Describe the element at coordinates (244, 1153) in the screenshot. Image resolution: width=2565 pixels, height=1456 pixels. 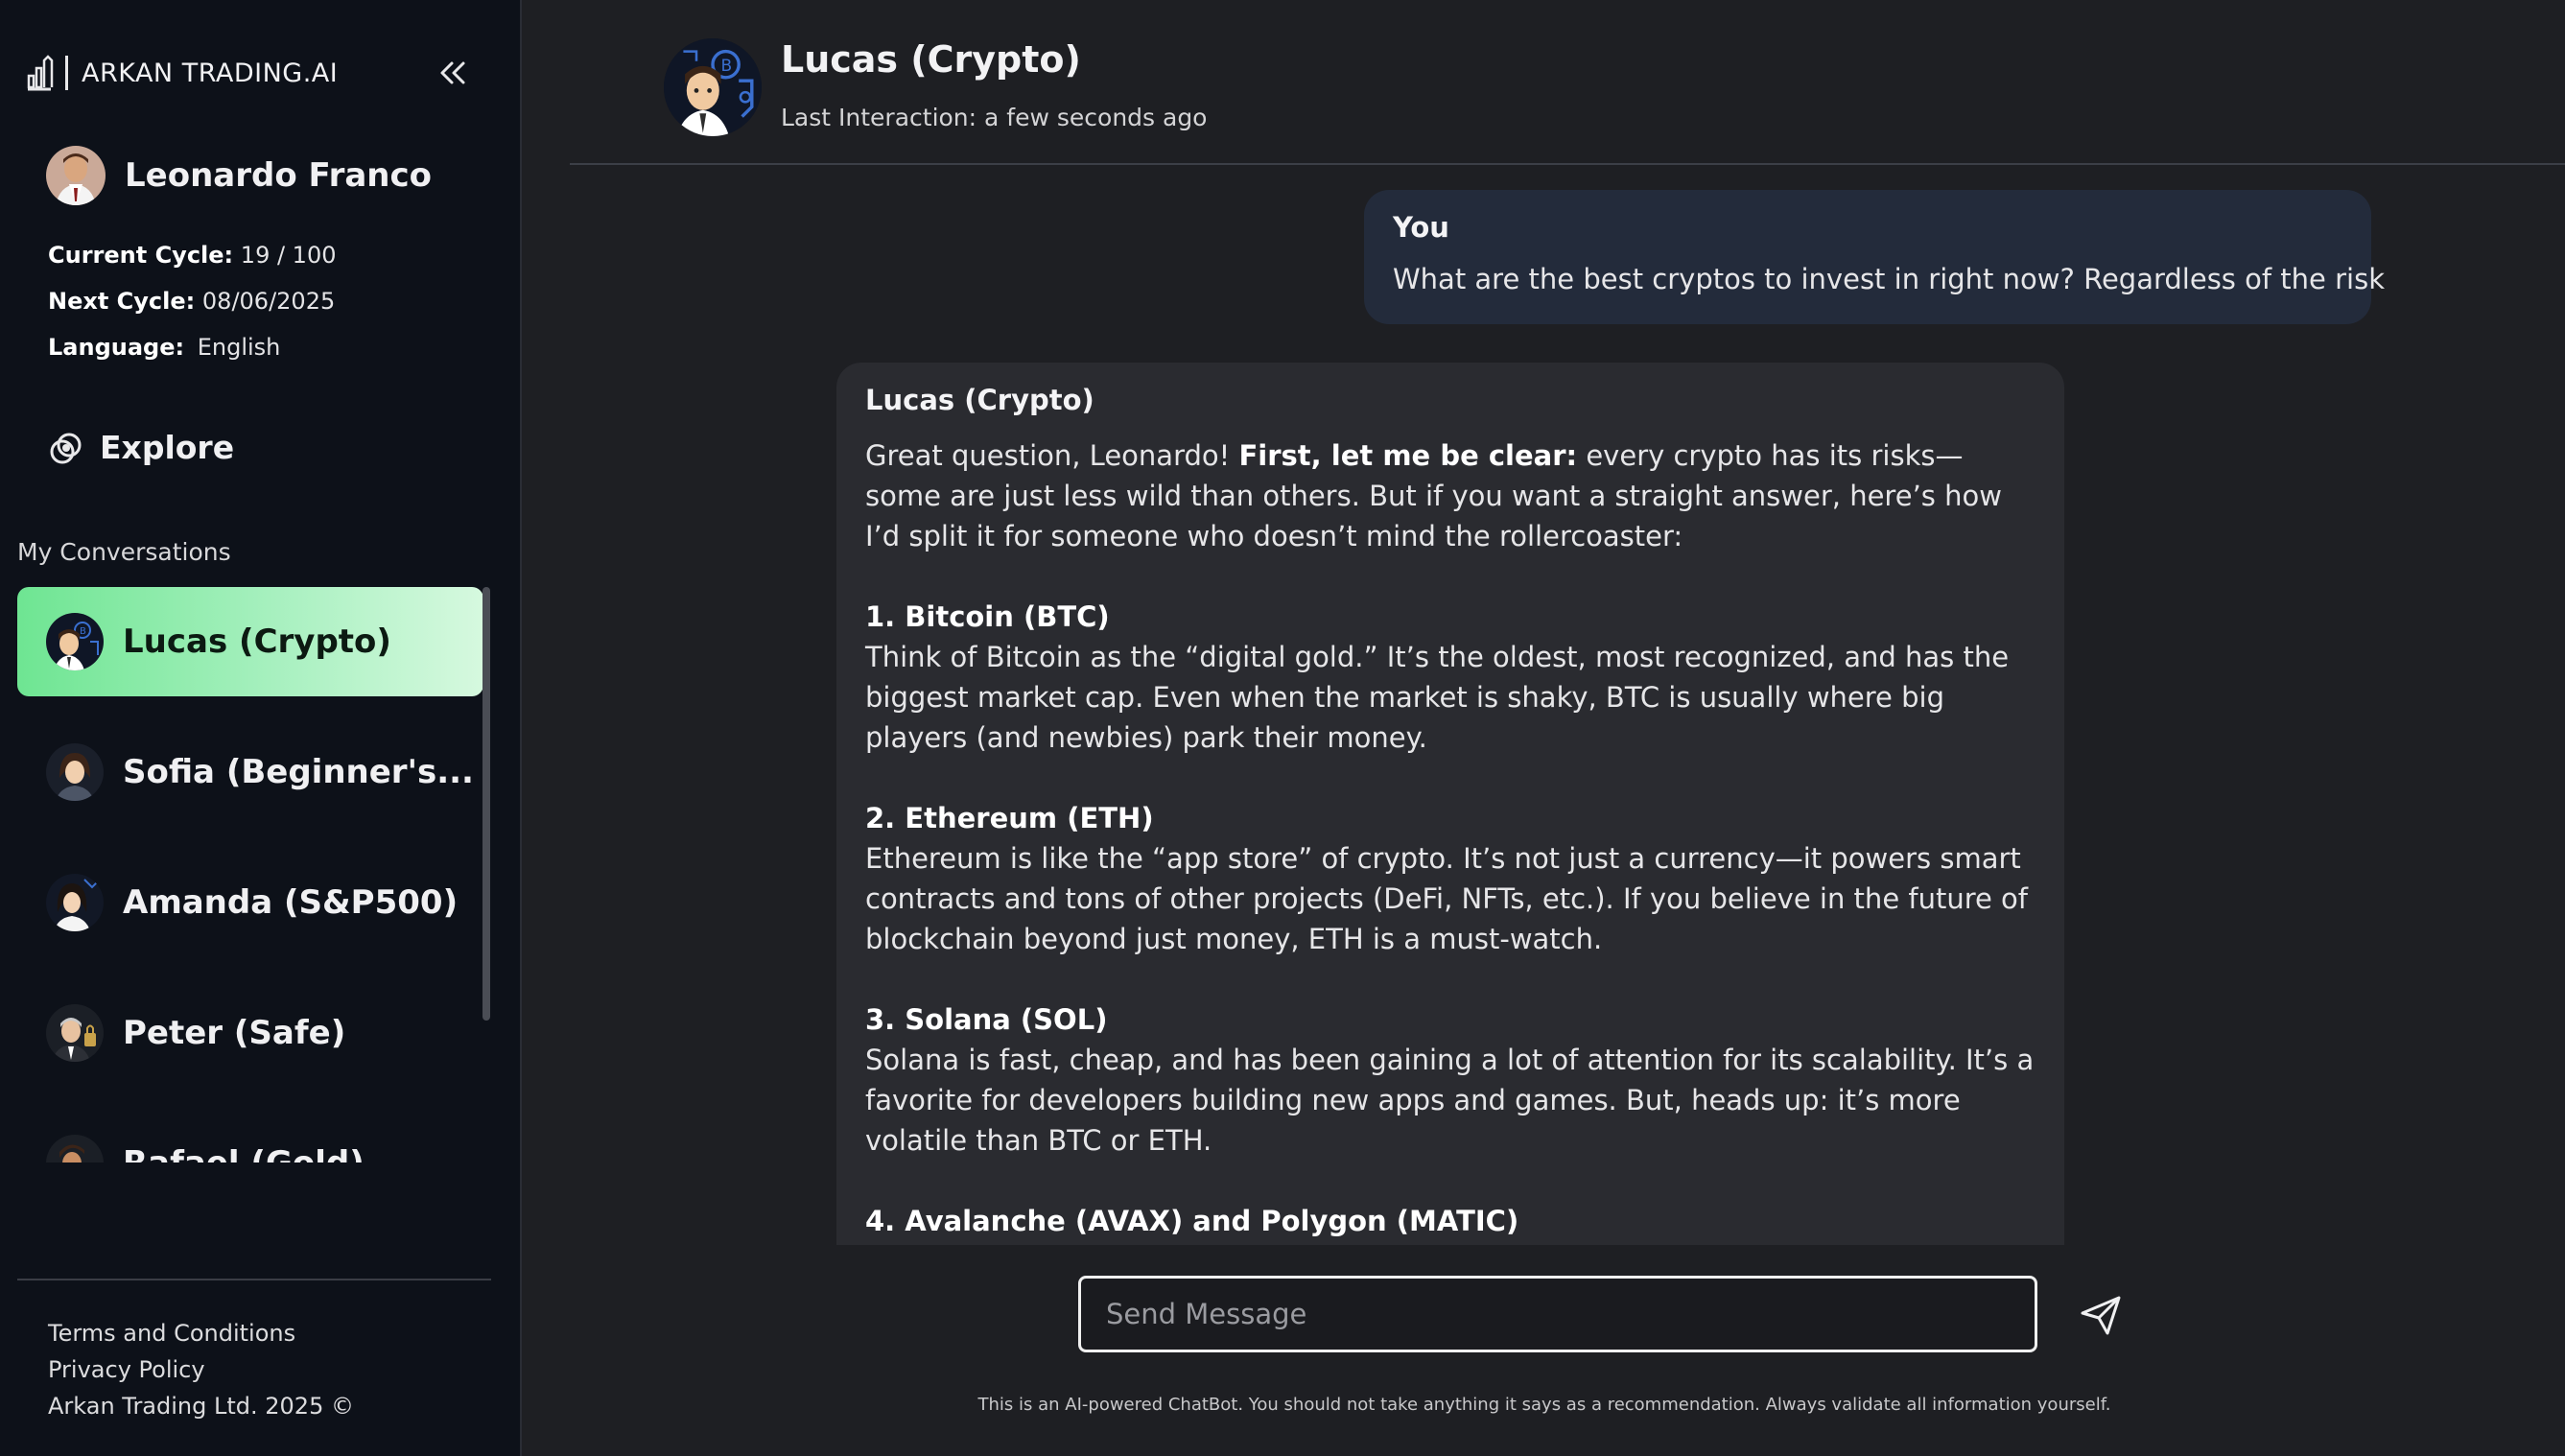
I see `conversation-label: Rafael (Gold)` at that location.